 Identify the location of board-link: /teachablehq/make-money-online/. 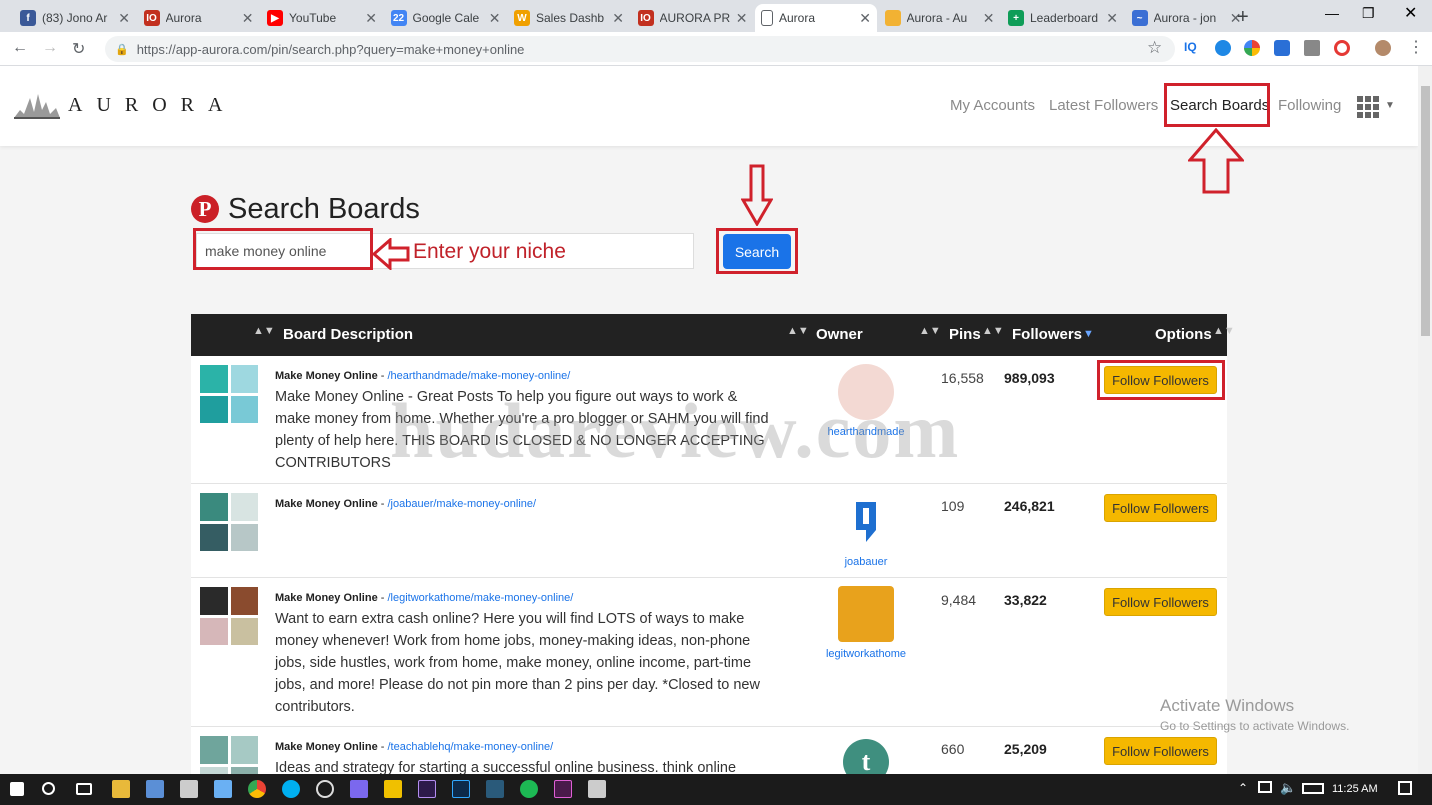
(470, 747).